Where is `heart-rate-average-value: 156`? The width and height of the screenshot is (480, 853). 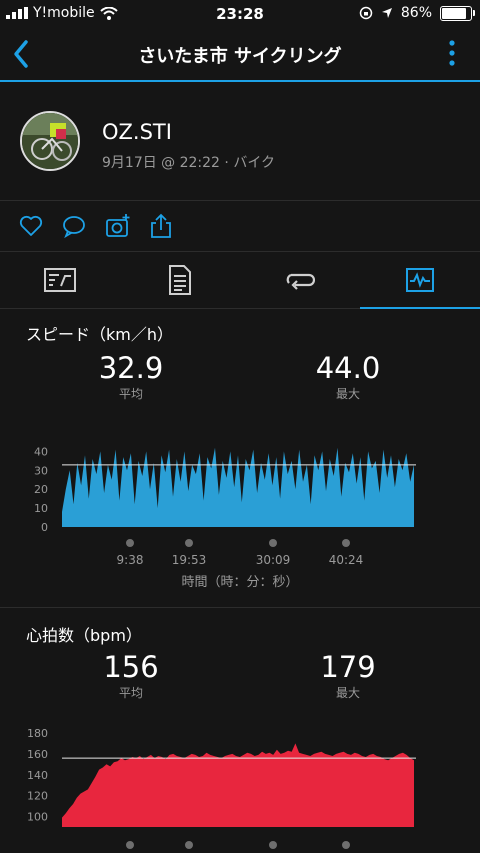 heart-rate-average-value: 156 is located at coordinates (131, 667).